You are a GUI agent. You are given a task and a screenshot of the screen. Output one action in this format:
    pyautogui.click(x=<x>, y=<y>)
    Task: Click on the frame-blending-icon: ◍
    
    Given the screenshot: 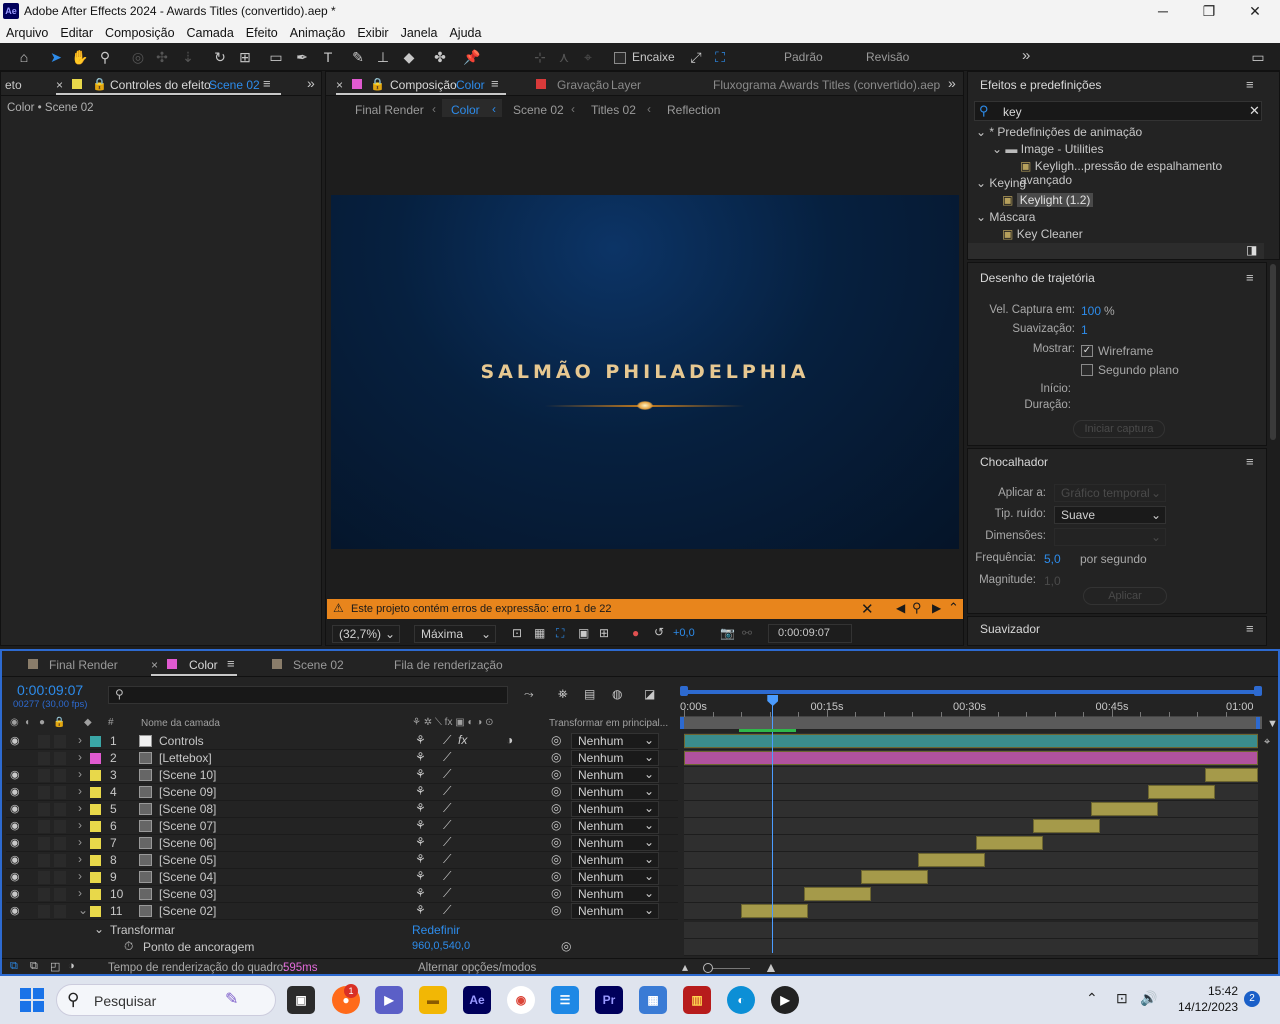 What is the action you would take?
    pyautogui.click(x=617, y=694)
    